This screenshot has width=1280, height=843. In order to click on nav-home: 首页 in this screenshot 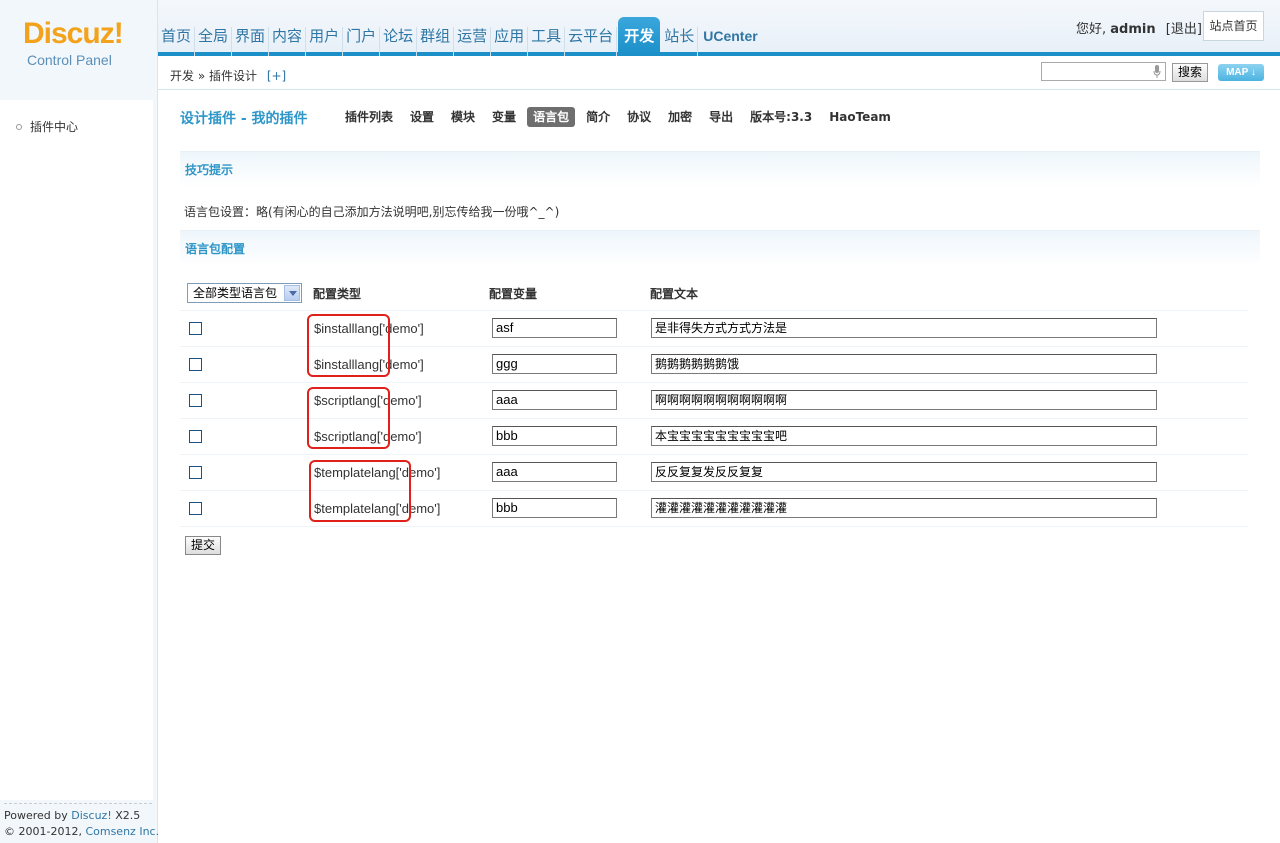, I will do `click(177, 41)`.